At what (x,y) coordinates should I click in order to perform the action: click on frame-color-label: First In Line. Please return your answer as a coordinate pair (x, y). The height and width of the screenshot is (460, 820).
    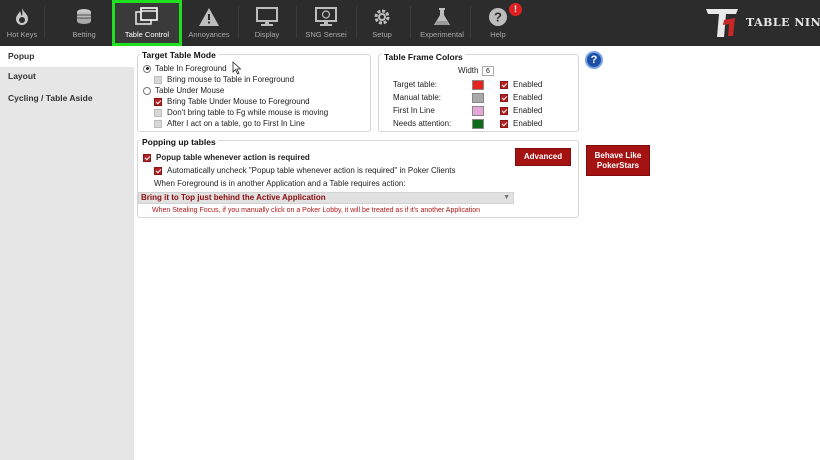
    Looking at the image, I should click on (414, 110).